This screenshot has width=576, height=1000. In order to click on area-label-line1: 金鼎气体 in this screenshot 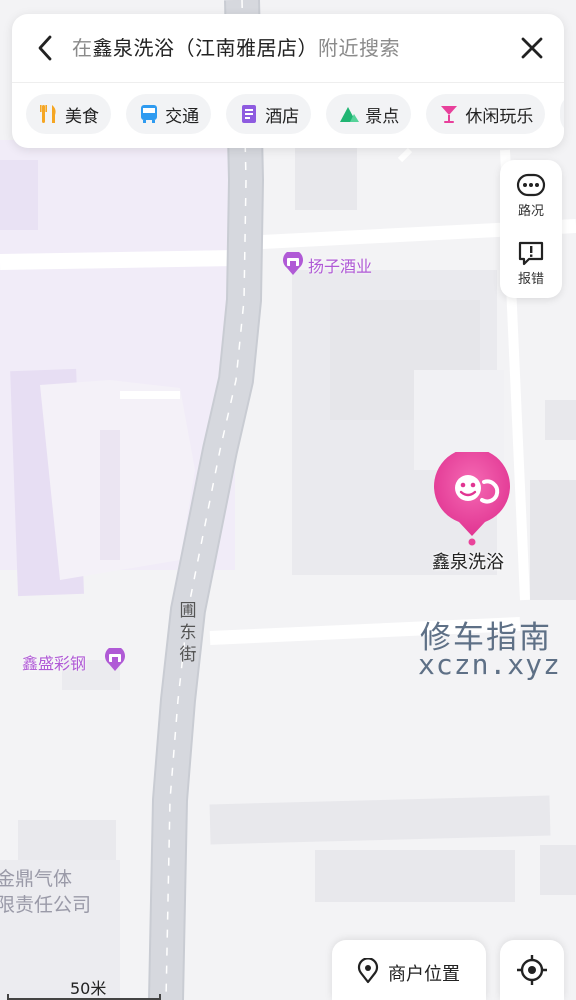, I will do `click(36, 879)`.